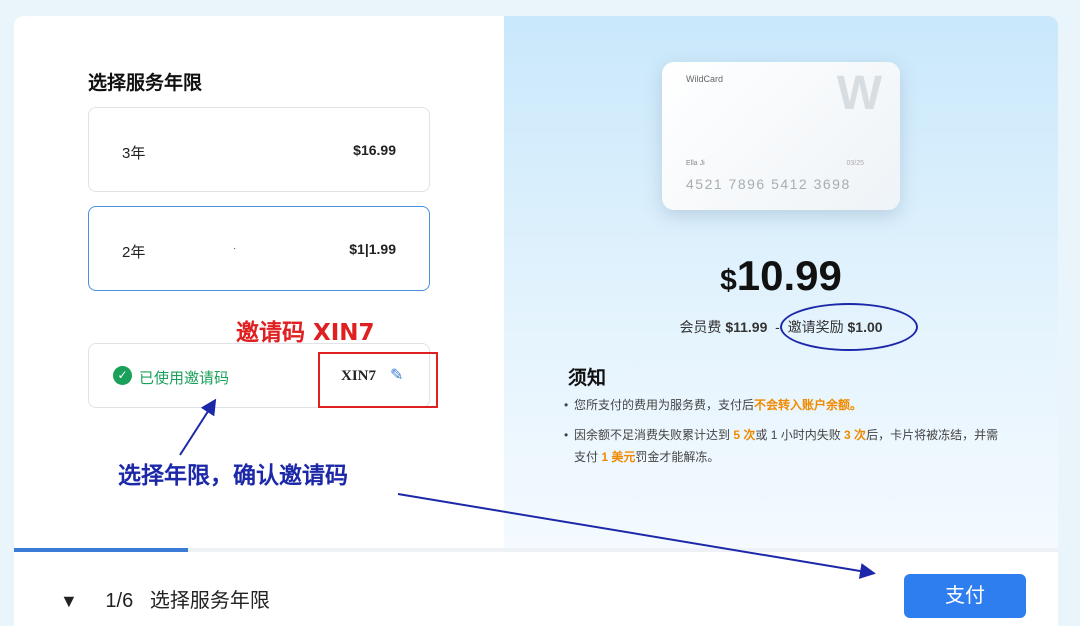 Image resolution: width=1080 pixels, height=626 pixels. What do you see at coordinates (69, 601) in the screenshot?
I see `triangle-down-icon: ▼` at bounding box center [69, 601].